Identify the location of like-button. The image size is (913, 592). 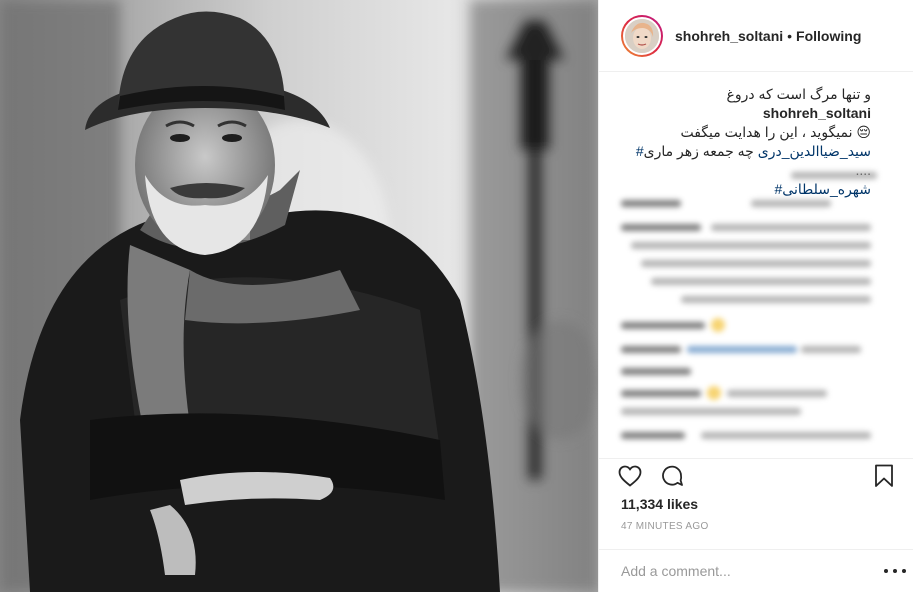
(630, 476).